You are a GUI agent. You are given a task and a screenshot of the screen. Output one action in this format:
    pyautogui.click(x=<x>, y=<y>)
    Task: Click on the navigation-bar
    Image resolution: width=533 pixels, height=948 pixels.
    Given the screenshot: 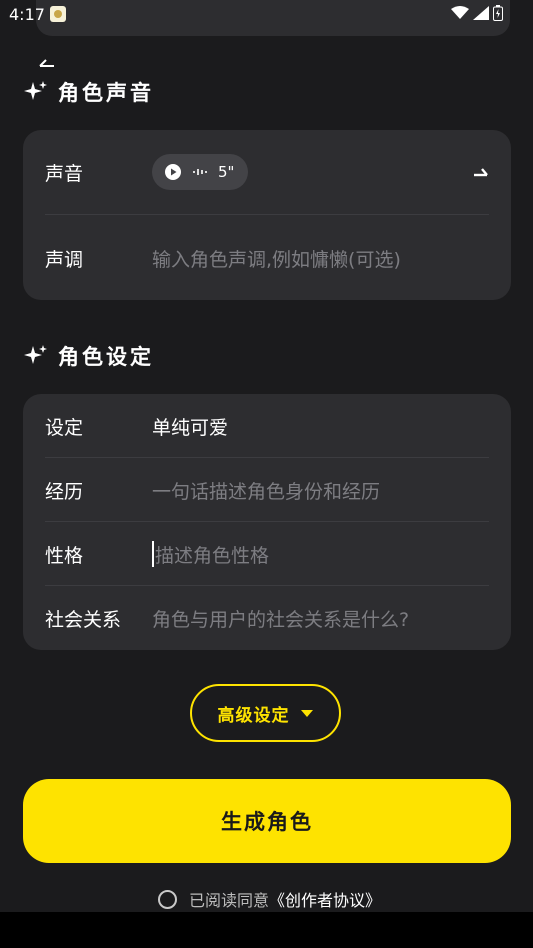 What is the action you would take?
    pyautogui.click(x=266, y=930)
    